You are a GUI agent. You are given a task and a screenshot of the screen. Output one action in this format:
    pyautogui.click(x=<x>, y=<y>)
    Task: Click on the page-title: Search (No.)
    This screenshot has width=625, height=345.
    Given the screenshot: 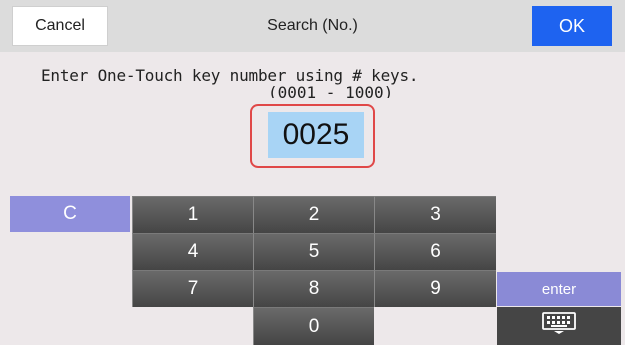 What is the action you would take?
    pyautogui.click(x=312, y=25)
    